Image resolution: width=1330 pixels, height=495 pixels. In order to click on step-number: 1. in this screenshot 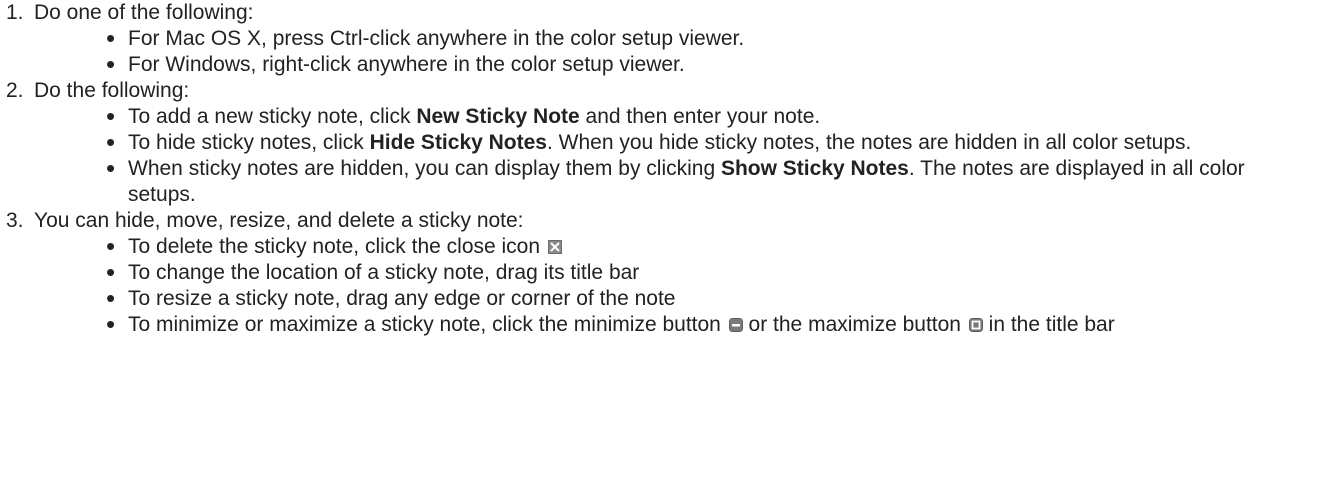, I will do `click(15, 12)`.